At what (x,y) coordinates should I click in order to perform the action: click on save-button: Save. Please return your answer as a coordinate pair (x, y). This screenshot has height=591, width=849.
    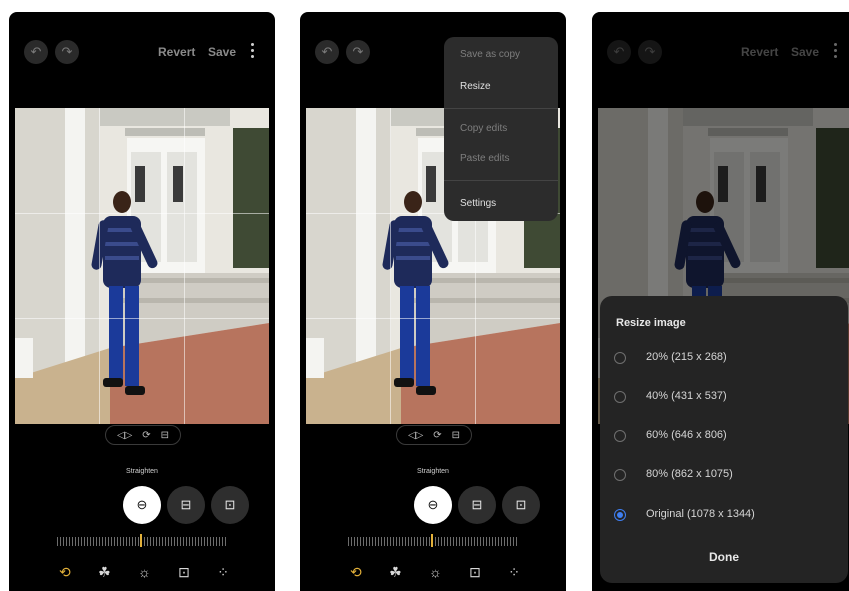
    Looking at the image, I should click on (222, 52).